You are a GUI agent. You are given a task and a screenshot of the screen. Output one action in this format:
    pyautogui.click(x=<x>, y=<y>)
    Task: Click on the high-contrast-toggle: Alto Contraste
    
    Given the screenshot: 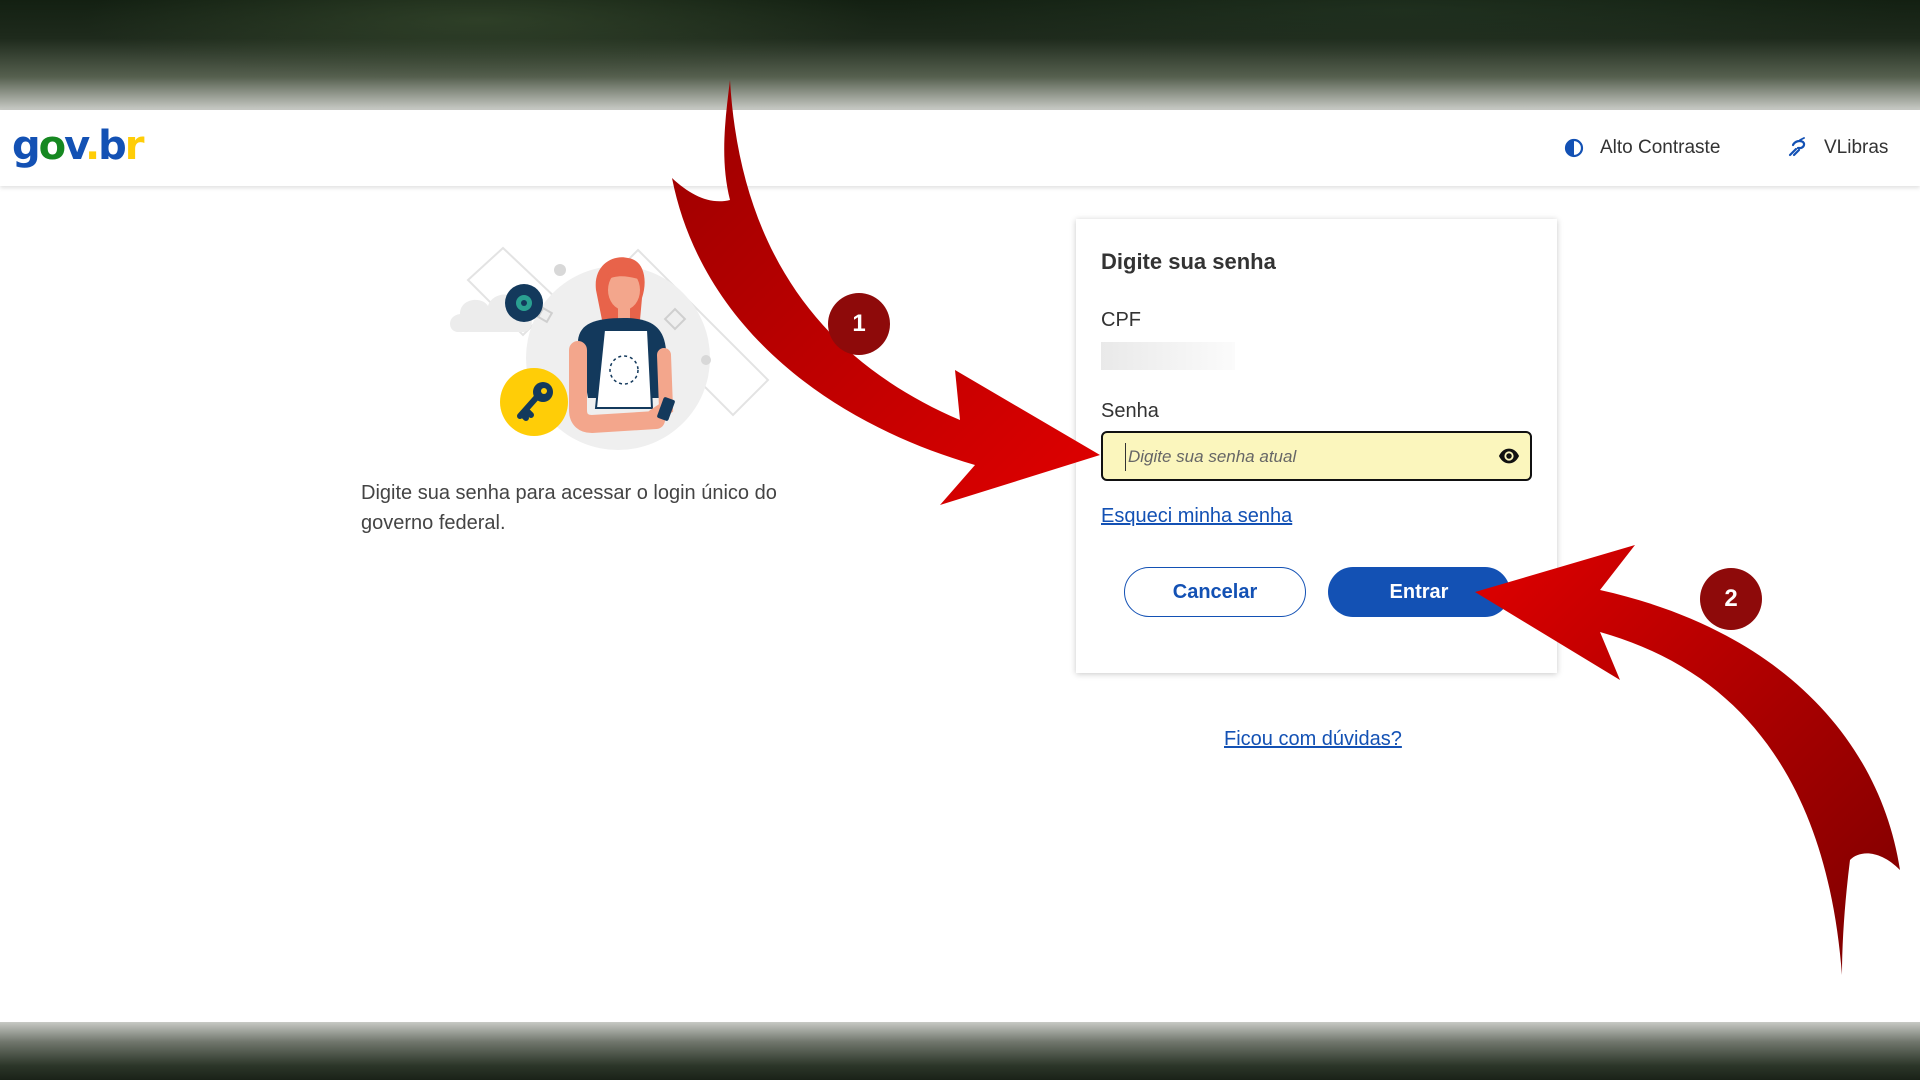 What is the action you would take?
    pyautogui.click(x=1642, y=148)
    